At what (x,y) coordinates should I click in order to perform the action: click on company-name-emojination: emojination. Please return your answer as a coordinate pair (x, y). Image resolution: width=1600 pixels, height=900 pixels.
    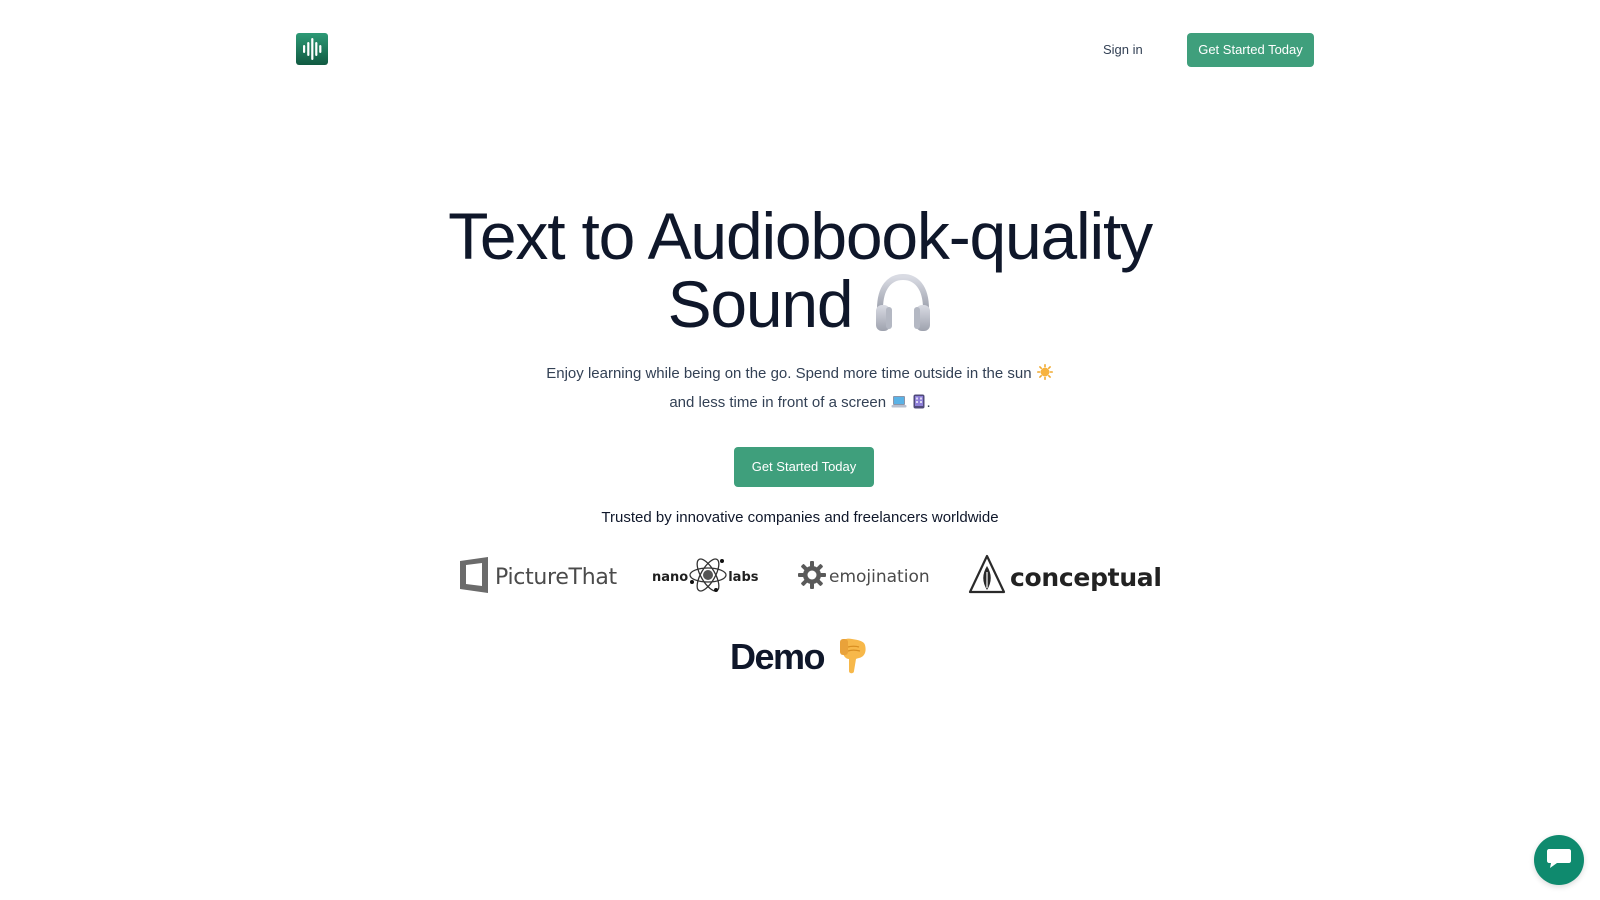
    Looking at the image, I should click on (879, 577).